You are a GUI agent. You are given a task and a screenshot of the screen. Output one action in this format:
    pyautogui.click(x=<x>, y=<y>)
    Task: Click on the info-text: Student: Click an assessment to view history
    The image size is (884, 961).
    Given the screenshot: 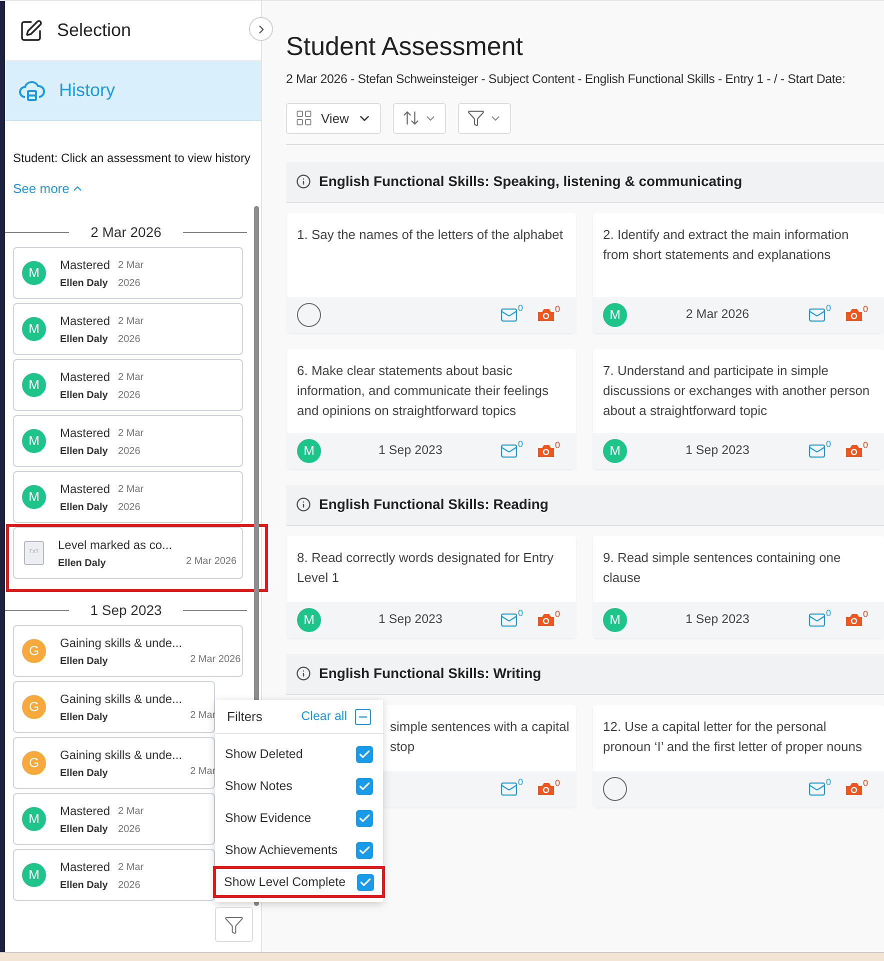 What is the action you would take?
    pyautogui.click(x=132, y=158)
    